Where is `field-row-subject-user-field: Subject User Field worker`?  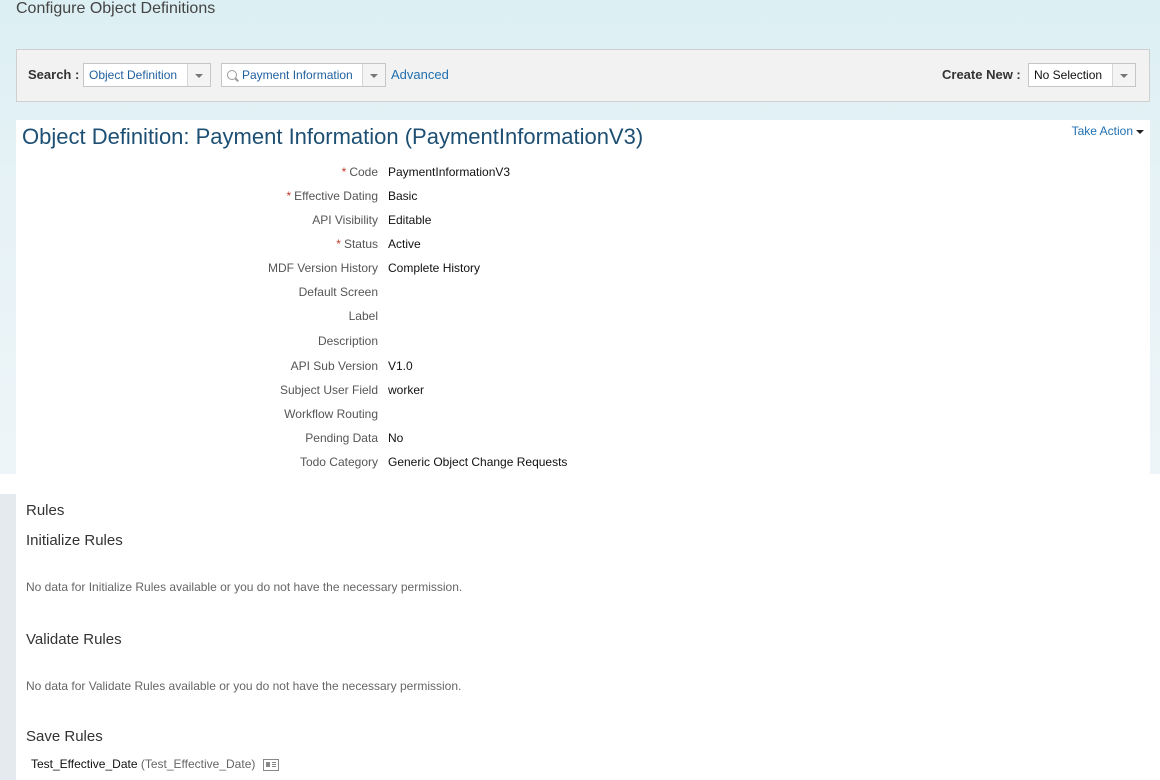 field-row-subject-user-field: Subject User Field worker is located at coordinates (366, 393).